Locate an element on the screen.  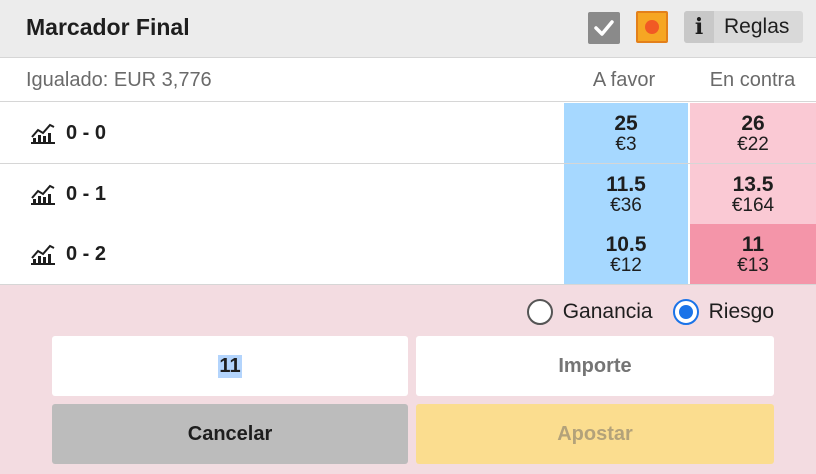
back-odds: 25 is located at coordinates (626, 123).